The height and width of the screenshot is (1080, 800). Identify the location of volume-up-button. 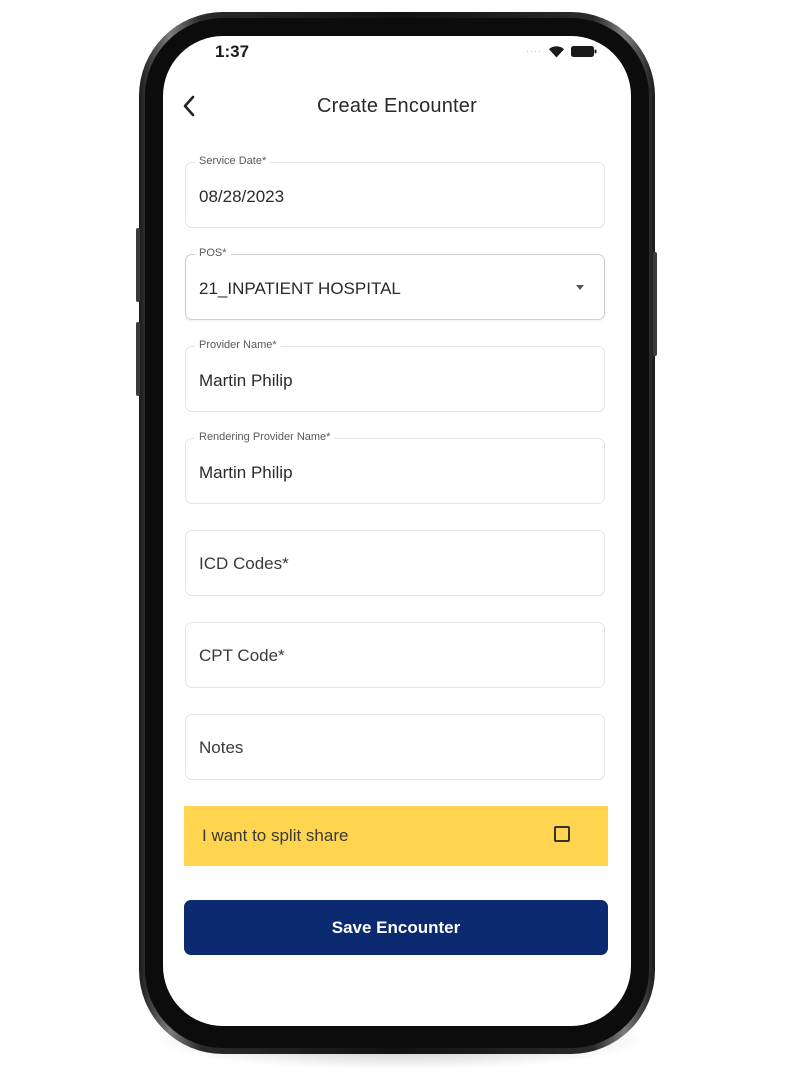
(138, 265).